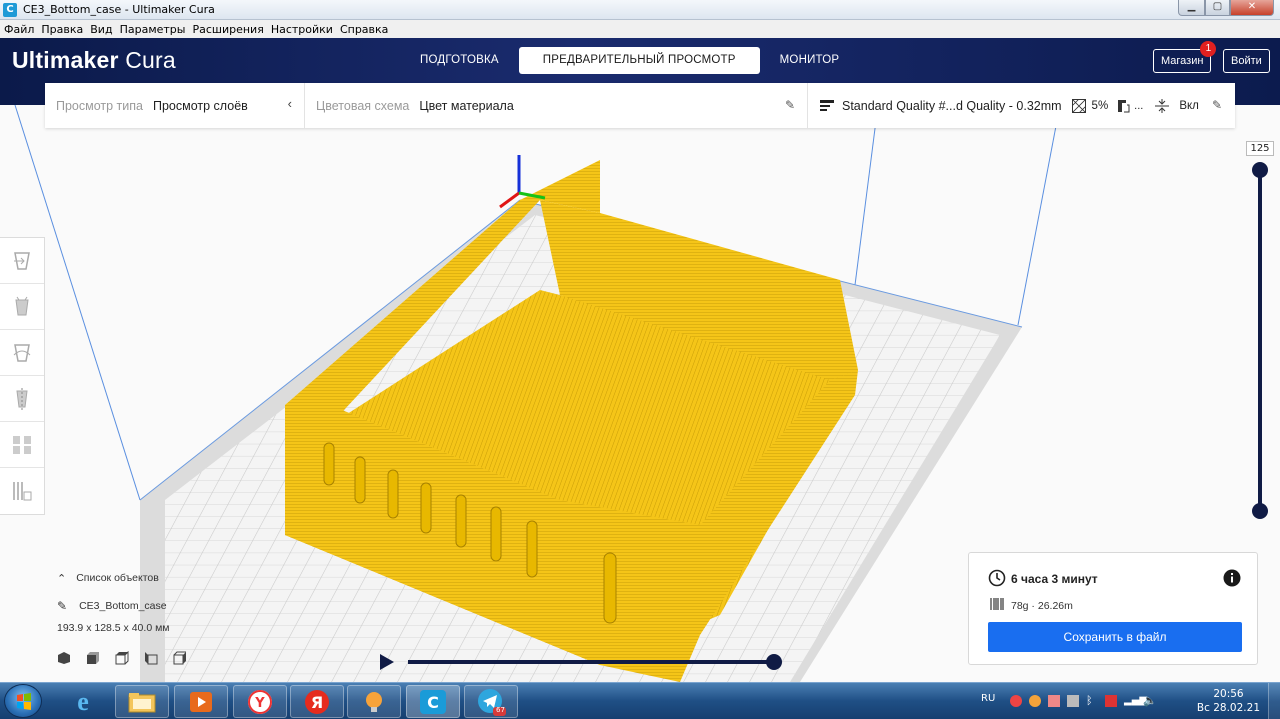 The image size is (1280, 719). What do you see at coordinates (22, 307) in the screenshot?
I see `scale-tool-button` at bounding box center [22, 307].